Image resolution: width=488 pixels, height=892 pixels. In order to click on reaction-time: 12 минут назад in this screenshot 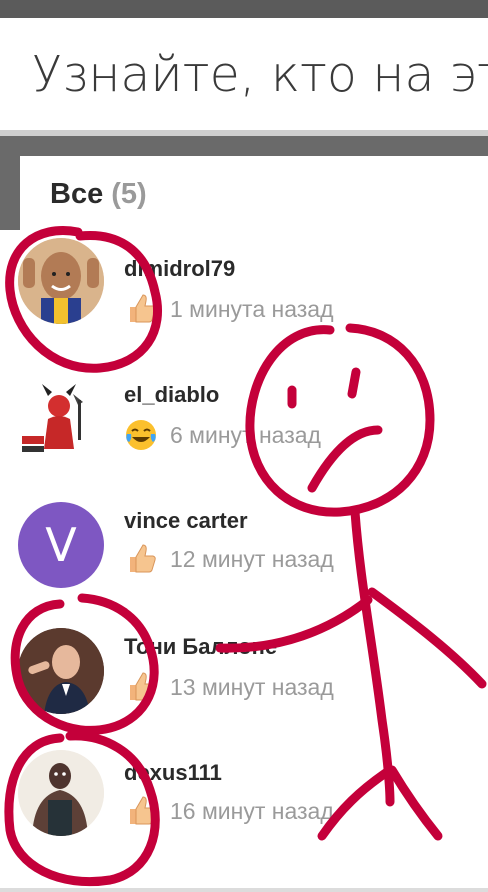, I will do `click(252, 558)`.